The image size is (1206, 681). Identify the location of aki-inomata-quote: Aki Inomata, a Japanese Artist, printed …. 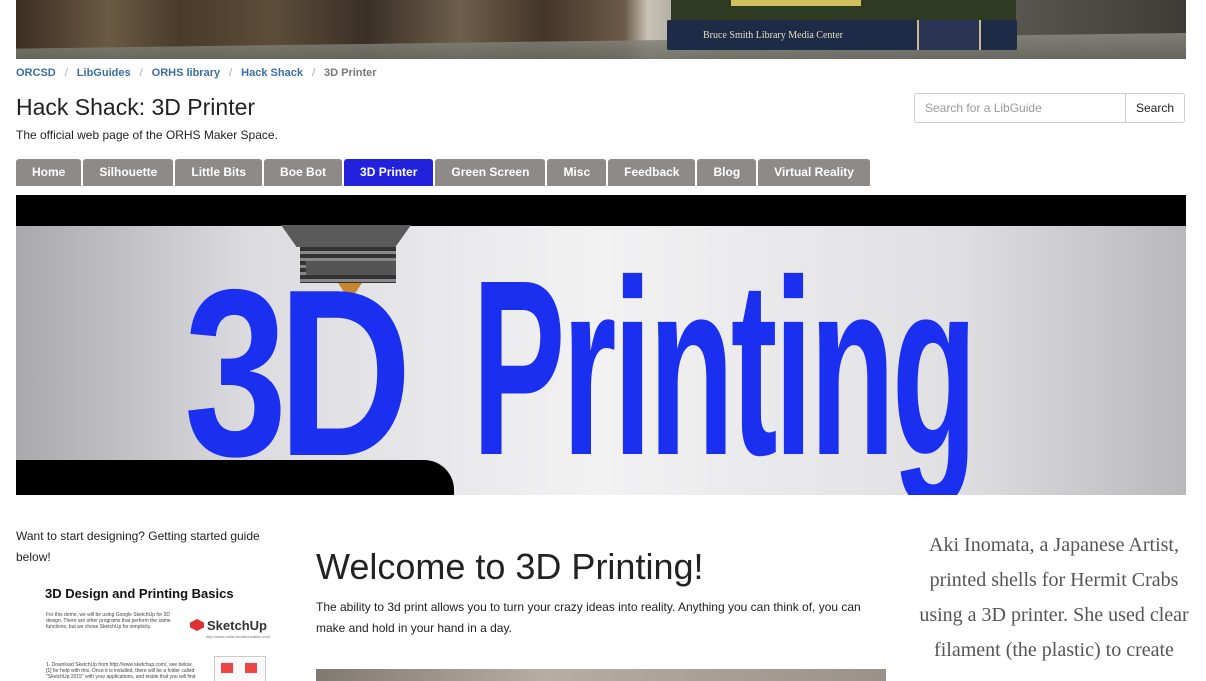
(1054, 597).